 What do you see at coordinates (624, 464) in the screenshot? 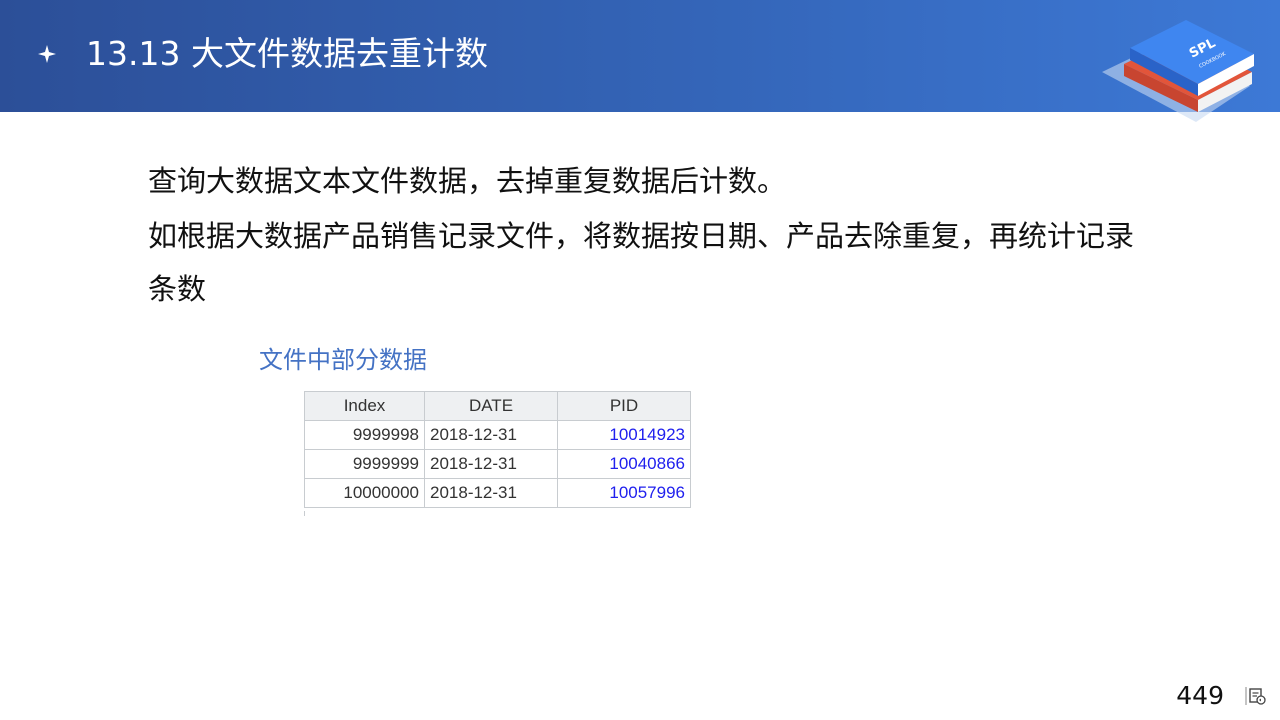
I see `cell-pid: 10040866` at bounding box center [624, 464].